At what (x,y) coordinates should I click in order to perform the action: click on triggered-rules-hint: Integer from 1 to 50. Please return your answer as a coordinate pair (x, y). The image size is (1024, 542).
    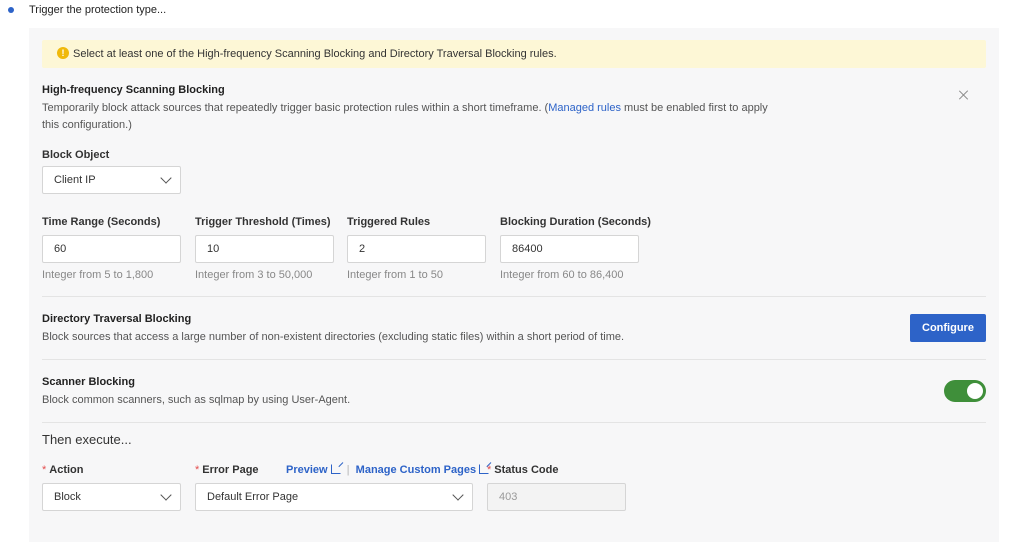
    Looking at the image, I should click on (395, 275).